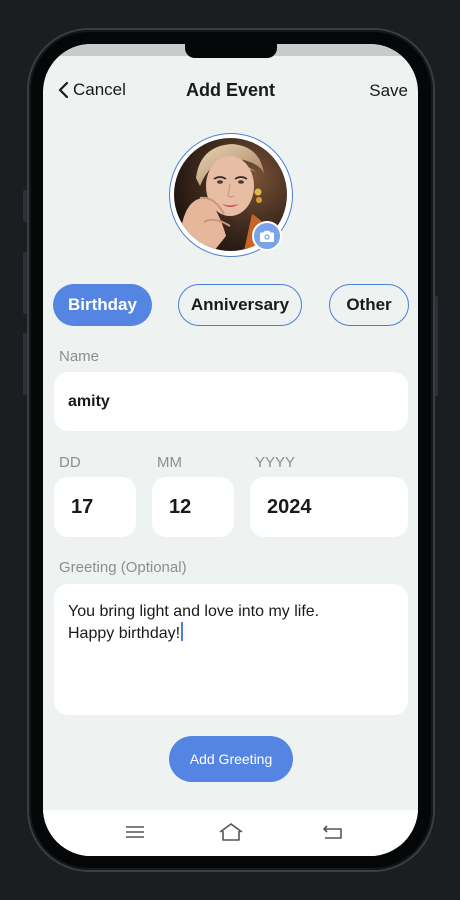 The width and height of the screenshot is (460, 900). Describe the element at coordinates (329, 507) in the screenshot. I see `year-field: 2024` at that location.